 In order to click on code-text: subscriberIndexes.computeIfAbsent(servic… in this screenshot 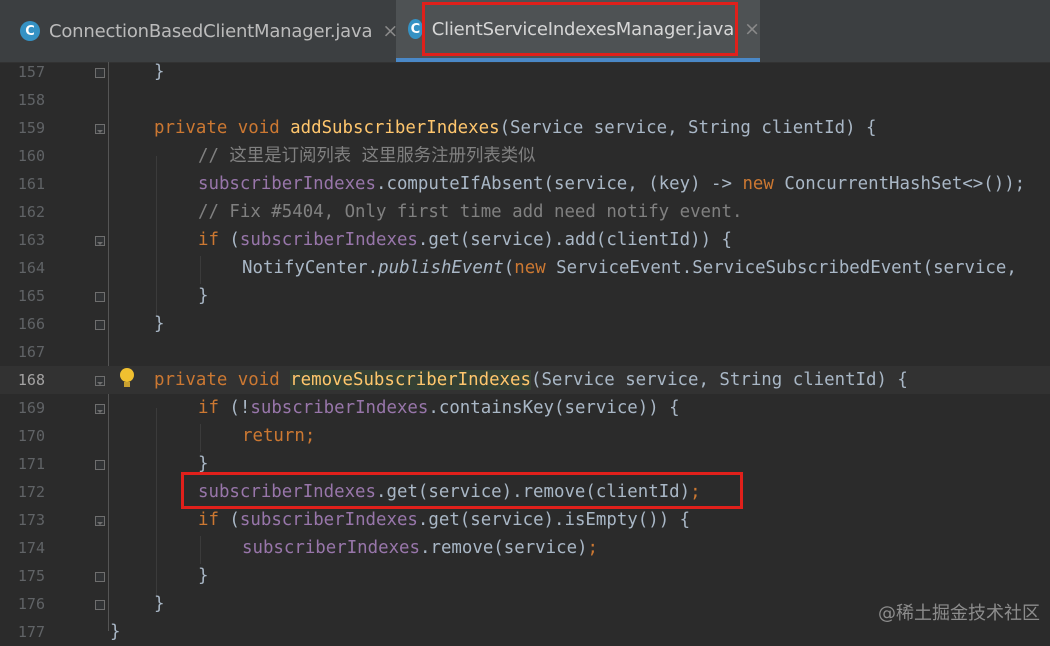, I will do `click(612, 184)`.